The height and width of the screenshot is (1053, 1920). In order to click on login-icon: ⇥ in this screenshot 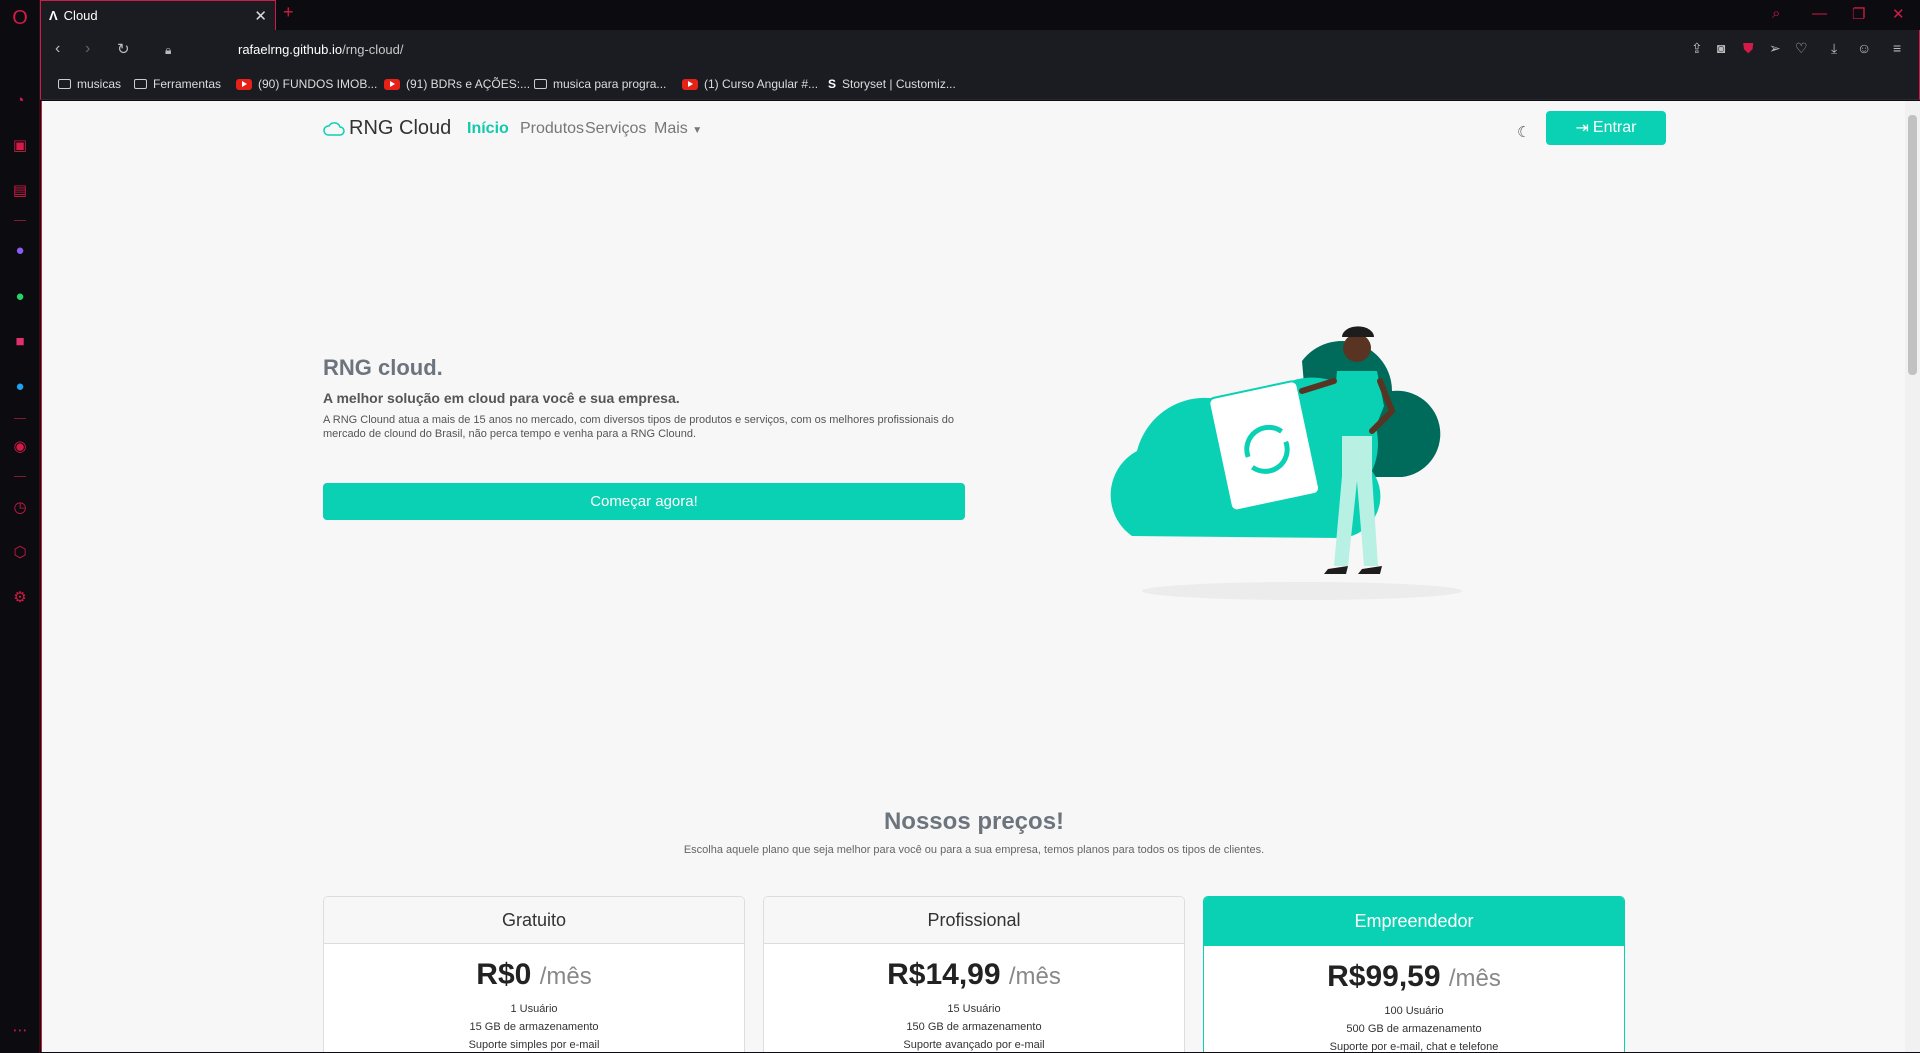, I will do `click(1582, 128)`.